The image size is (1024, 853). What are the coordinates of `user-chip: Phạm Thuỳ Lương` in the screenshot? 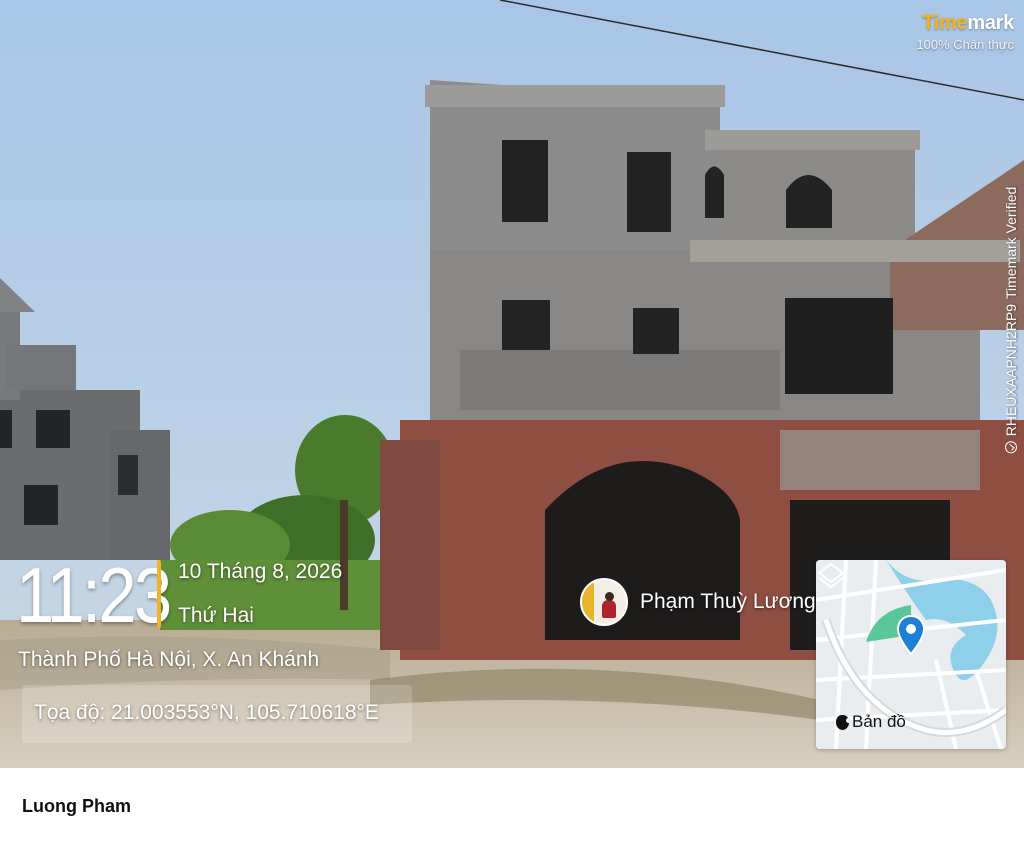 It's located at (698, 602).